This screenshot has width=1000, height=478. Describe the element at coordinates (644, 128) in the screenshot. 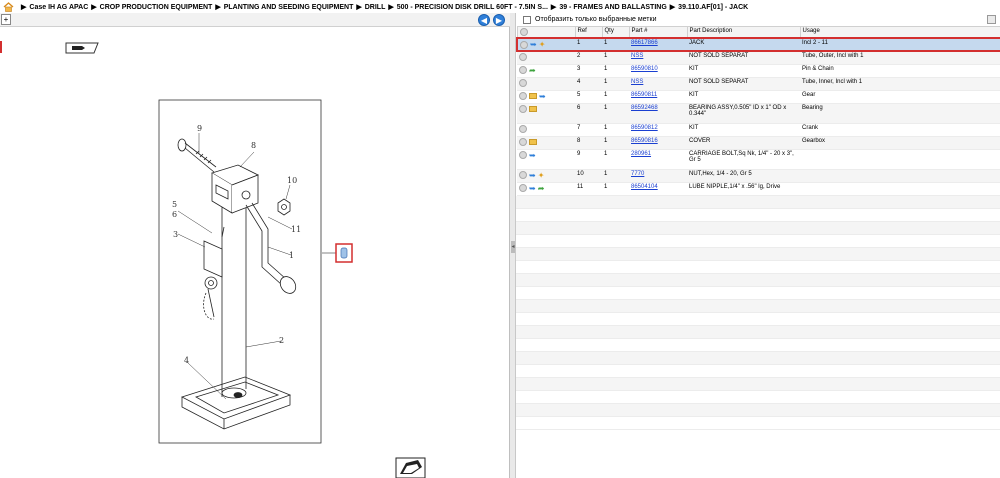

I see `part-number-link: 86590812` at that location.